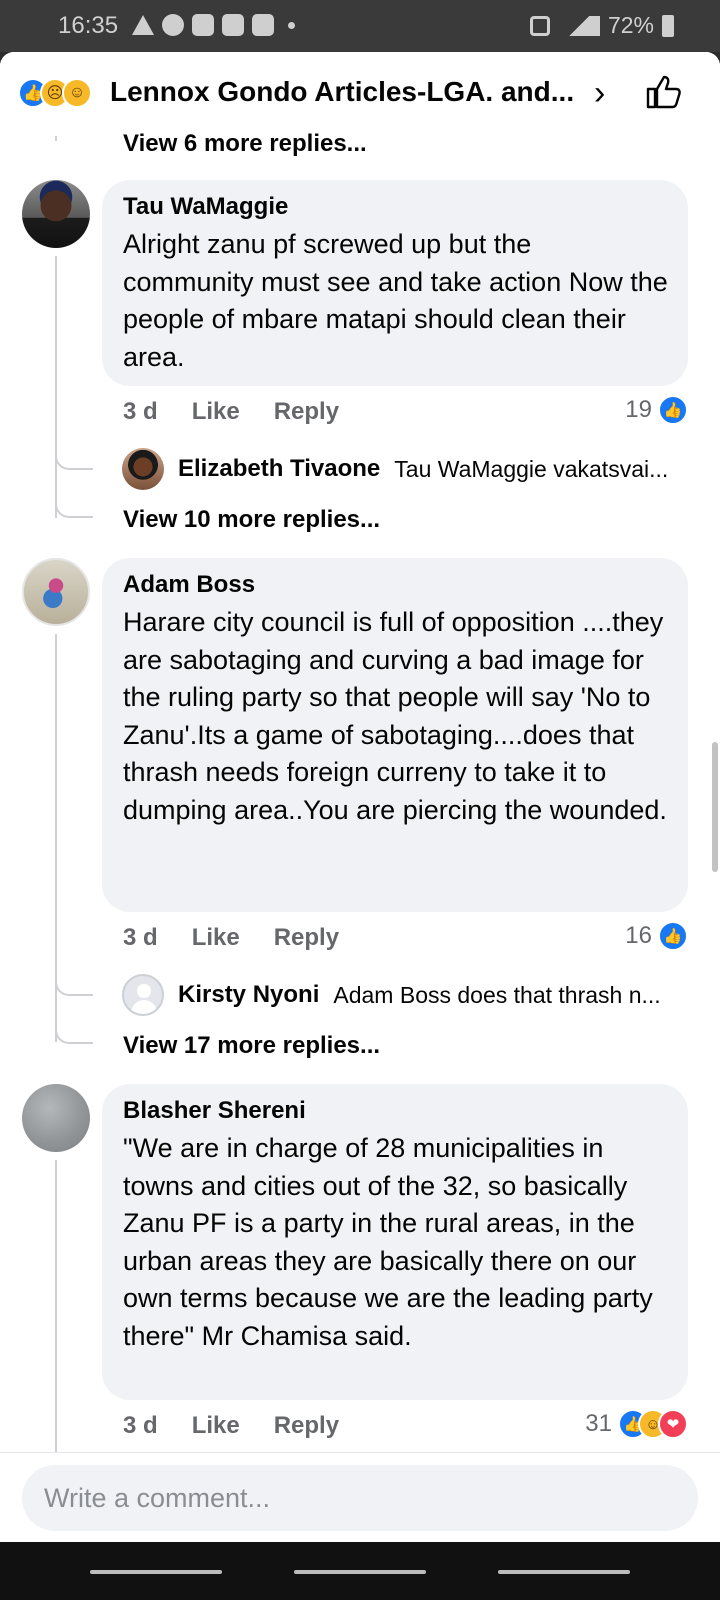 Image resolution: width=720 pixels, height=1600 pixels. I want to click on like-button, so click(664, 92).